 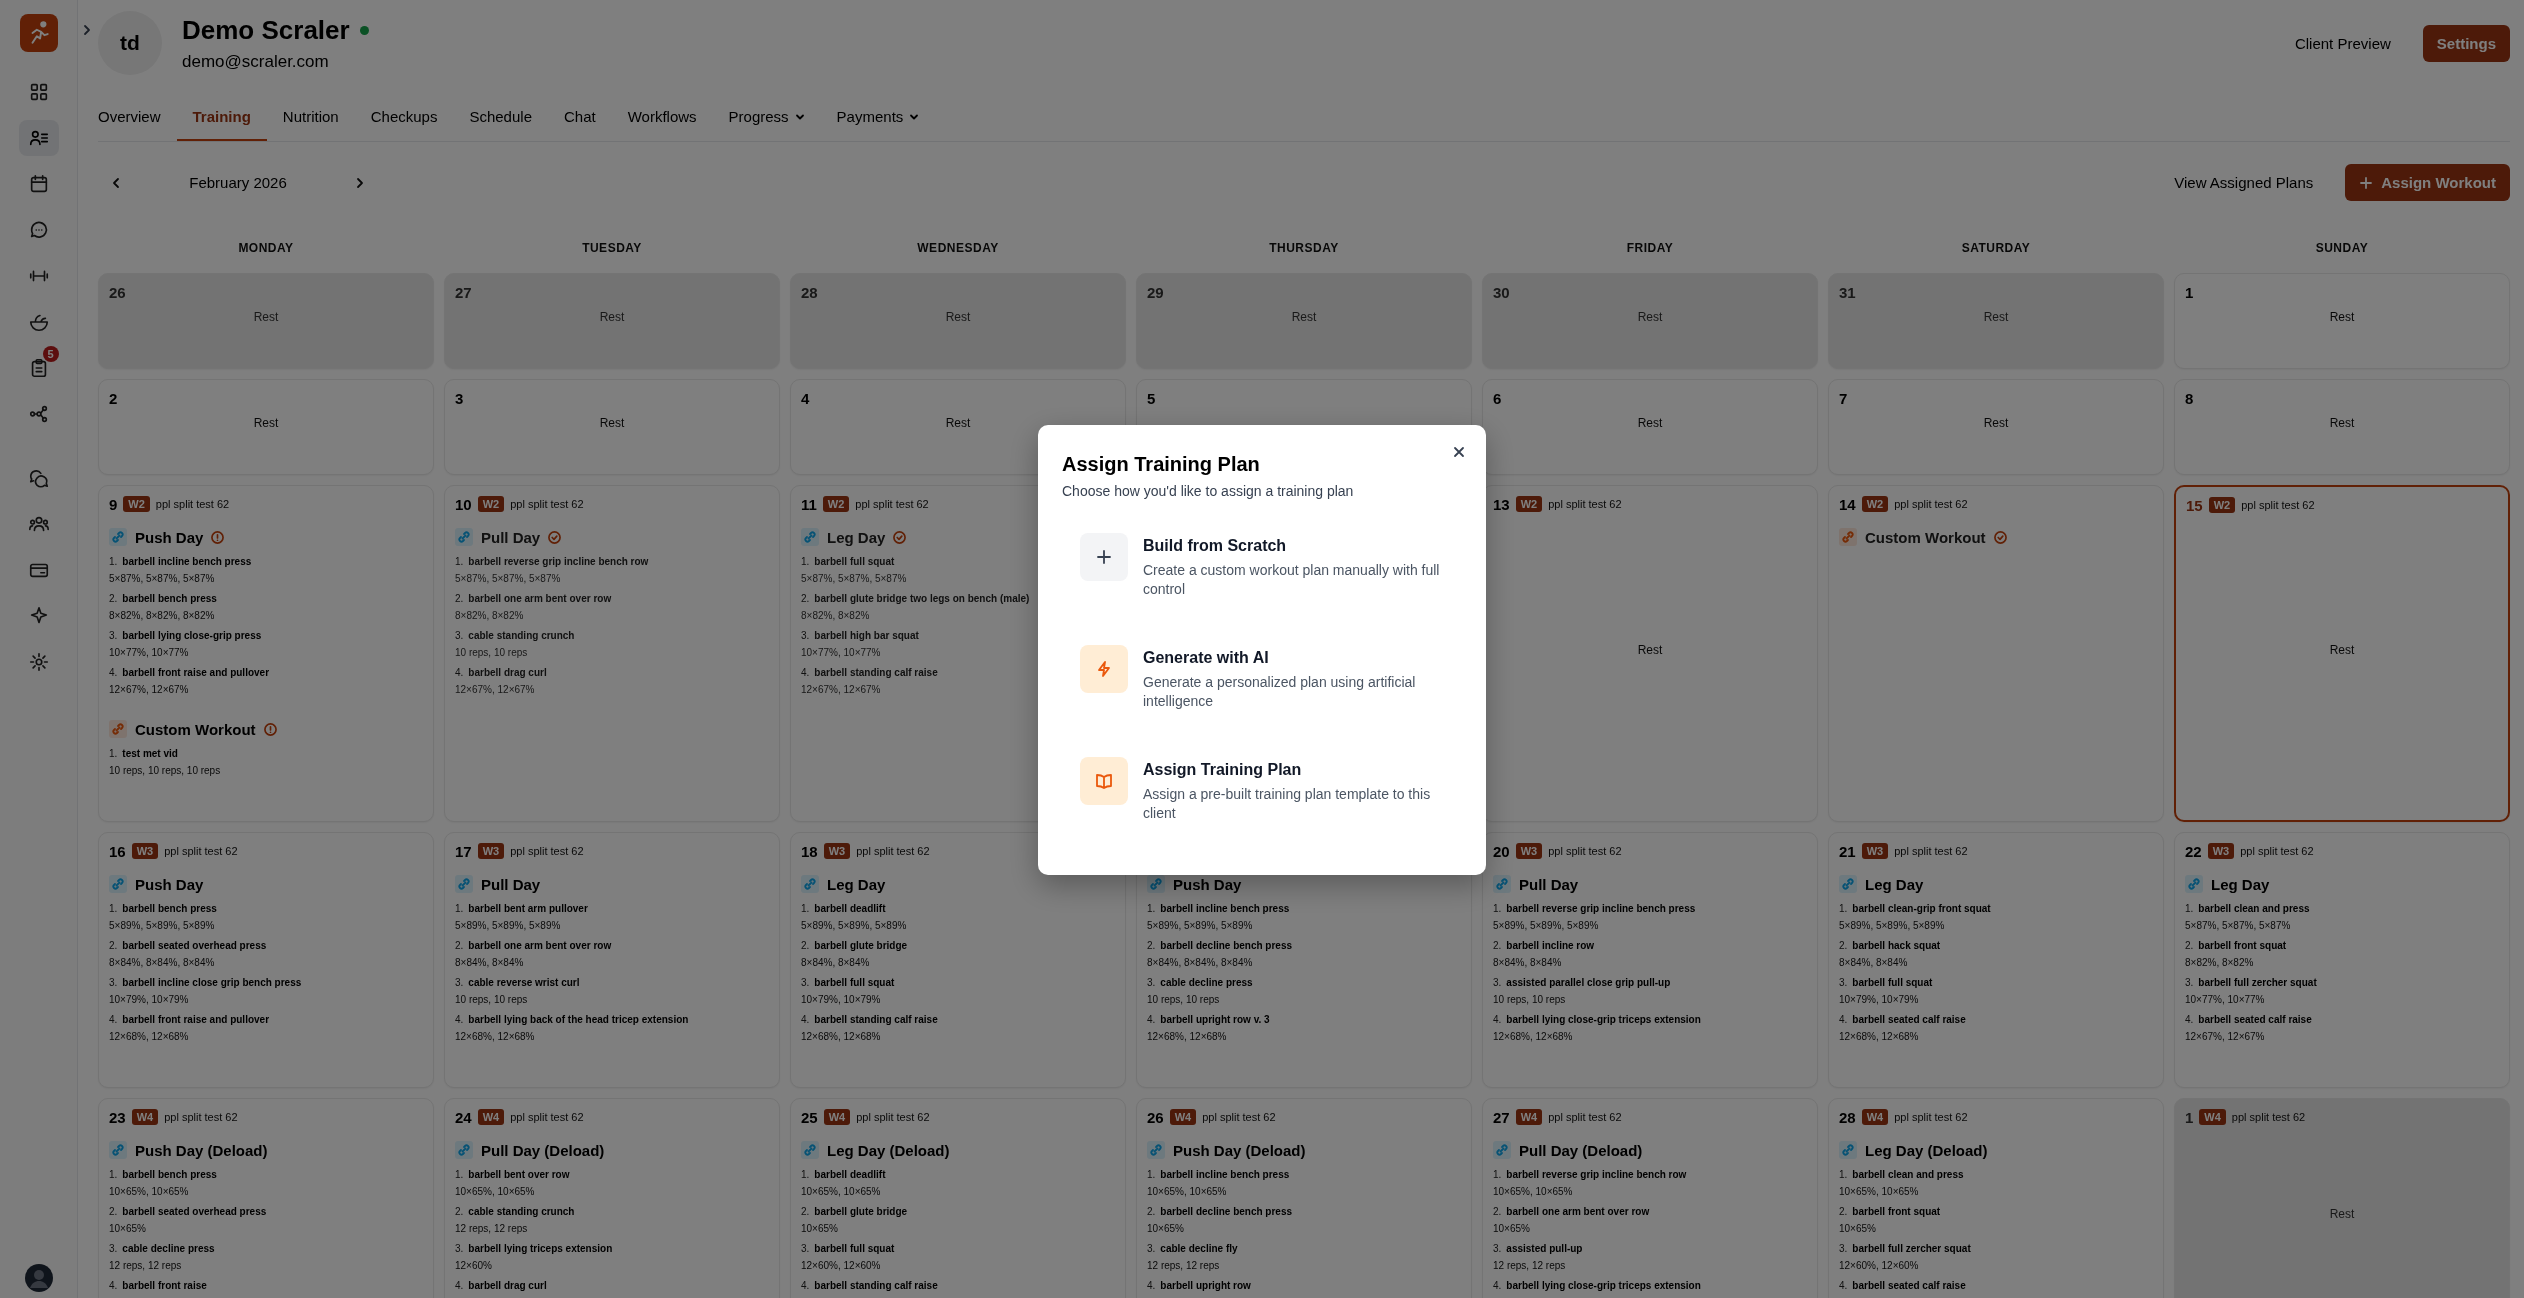 What do you see at coordinates (2466, 43) in the screenshot?
I see `settings-button: Settings` at bounding box center [2466, 43].